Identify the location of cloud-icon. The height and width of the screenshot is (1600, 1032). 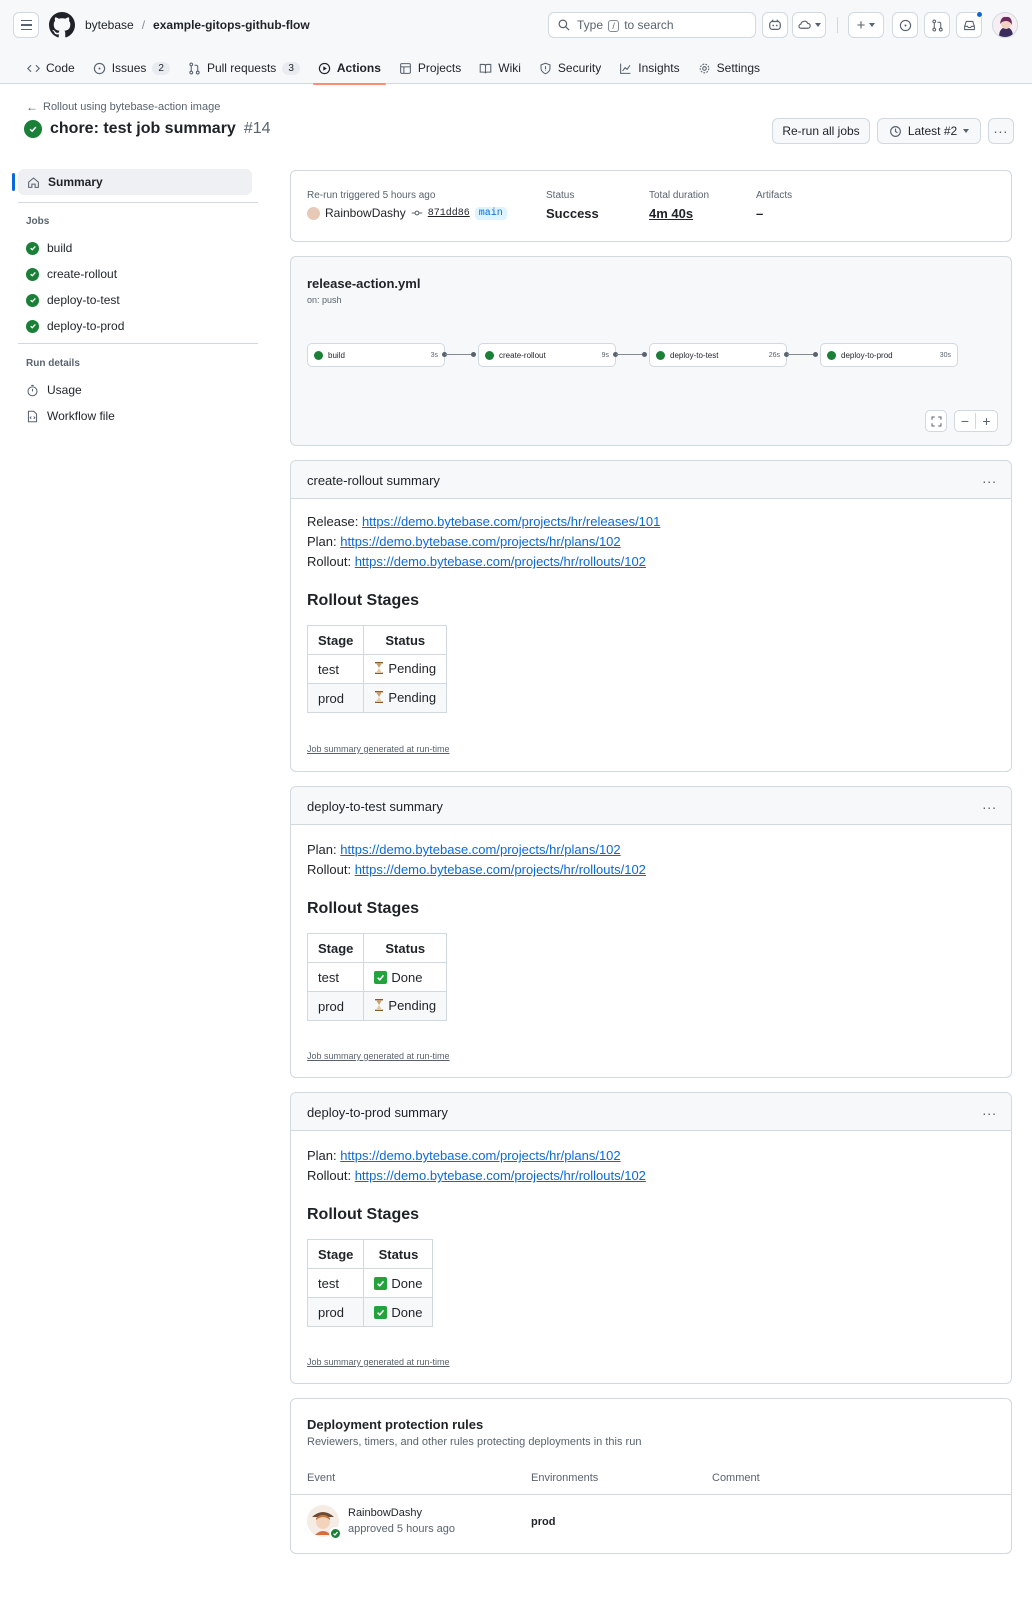
(804, 24).